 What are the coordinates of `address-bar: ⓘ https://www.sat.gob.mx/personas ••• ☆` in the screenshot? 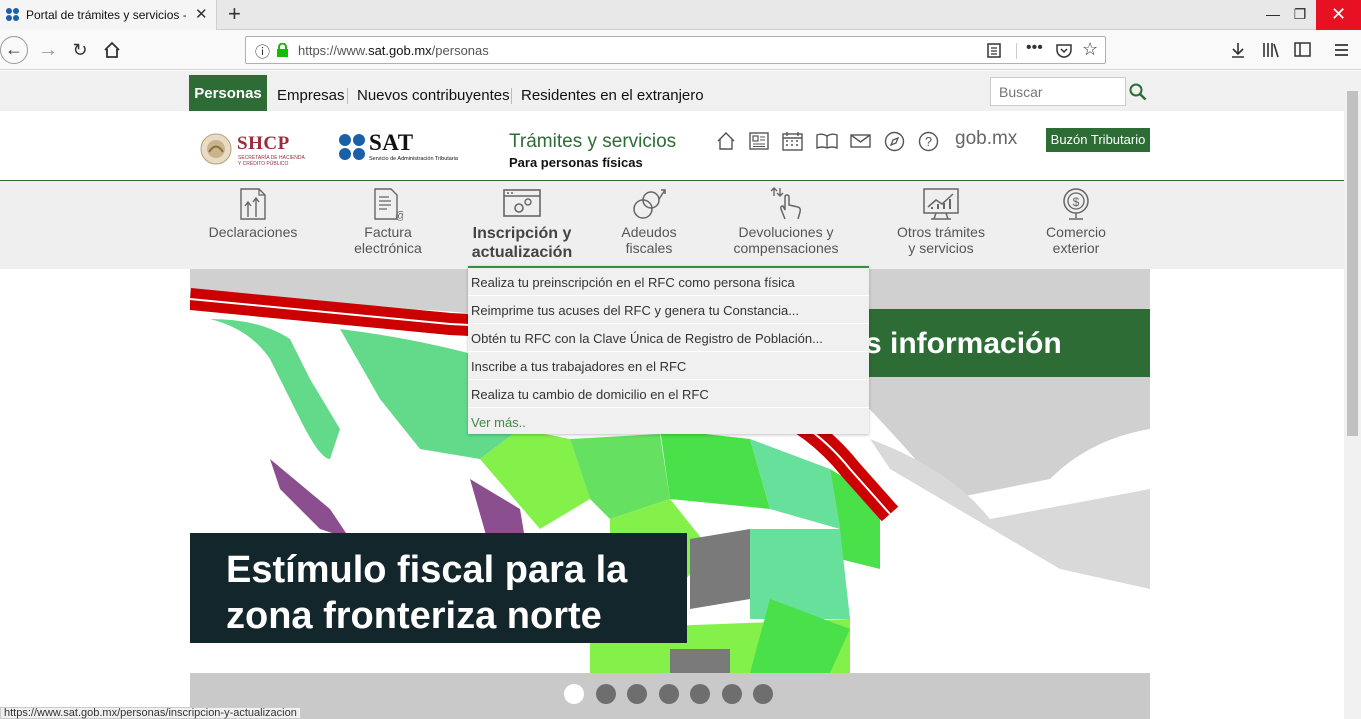 It's located at (675, 50).